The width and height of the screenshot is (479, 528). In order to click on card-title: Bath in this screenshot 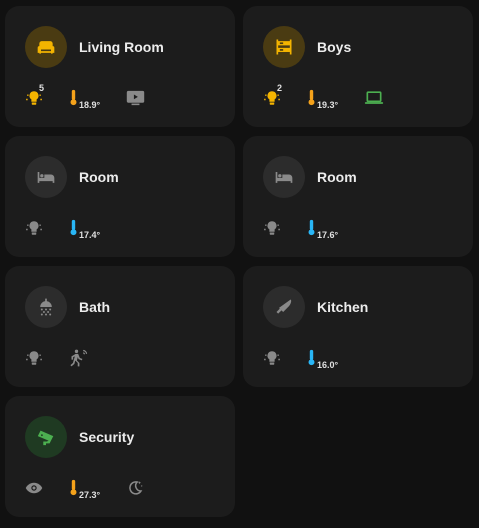, I will do `click(95, 307)`.